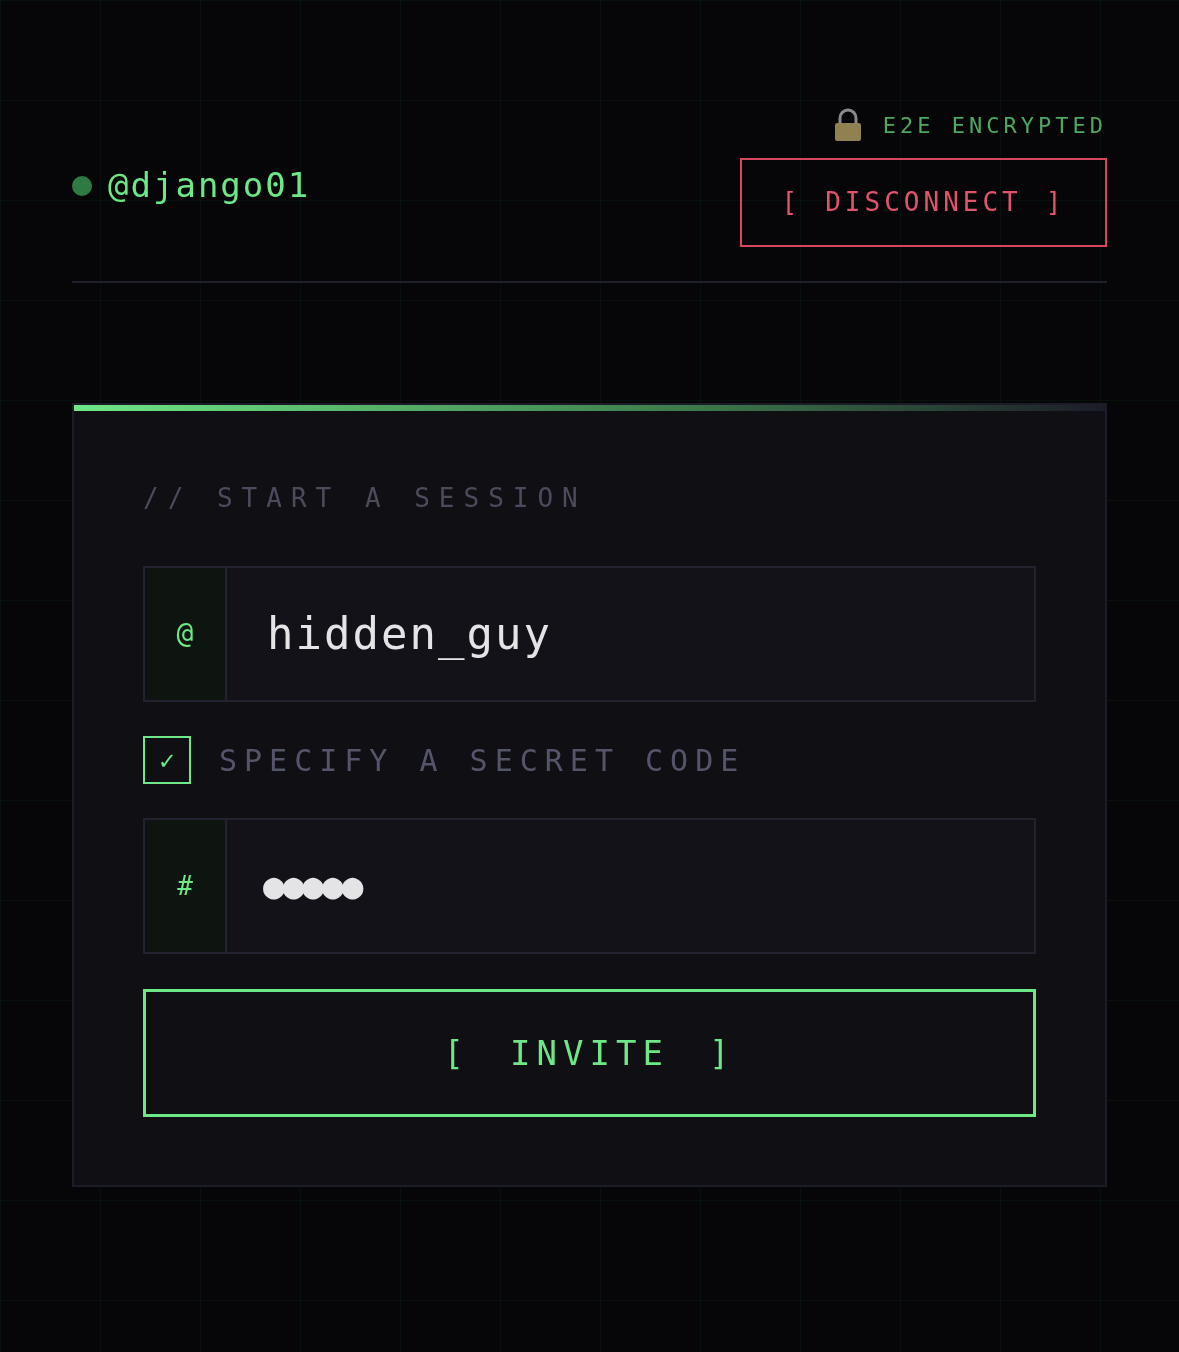 This screenshot has width=1179, height=1352. Describe the element at coordinates (589, 1053) in the screenshot. I see `invite-button: [ INVITE ]` at that location.